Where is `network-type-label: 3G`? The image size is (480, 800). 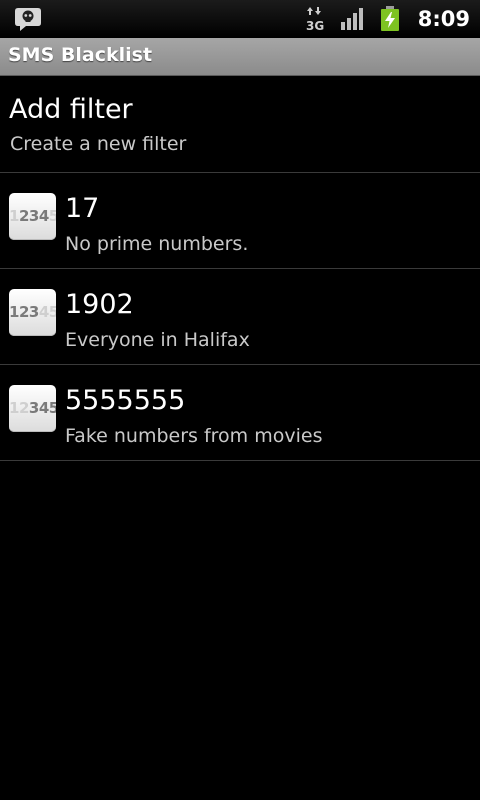
network-type-label: 3G is located at coordinates (315, 25).